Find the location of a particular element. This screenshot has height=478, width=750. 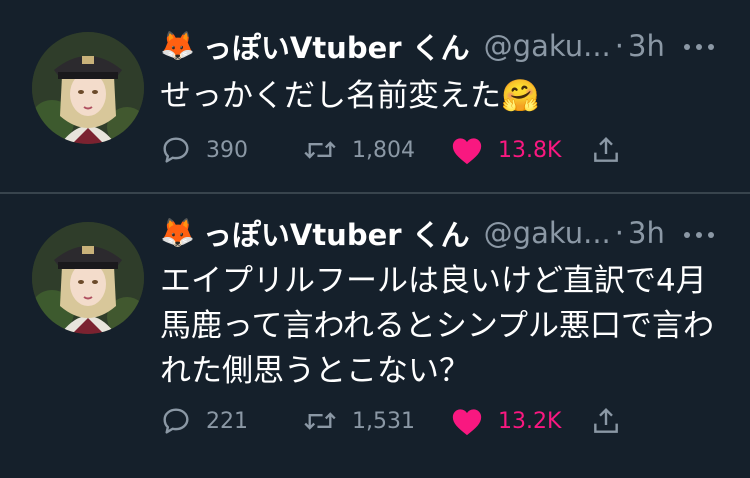

tweet-actions: 390 1,804 13.8K is located at coordinates (395, 150).